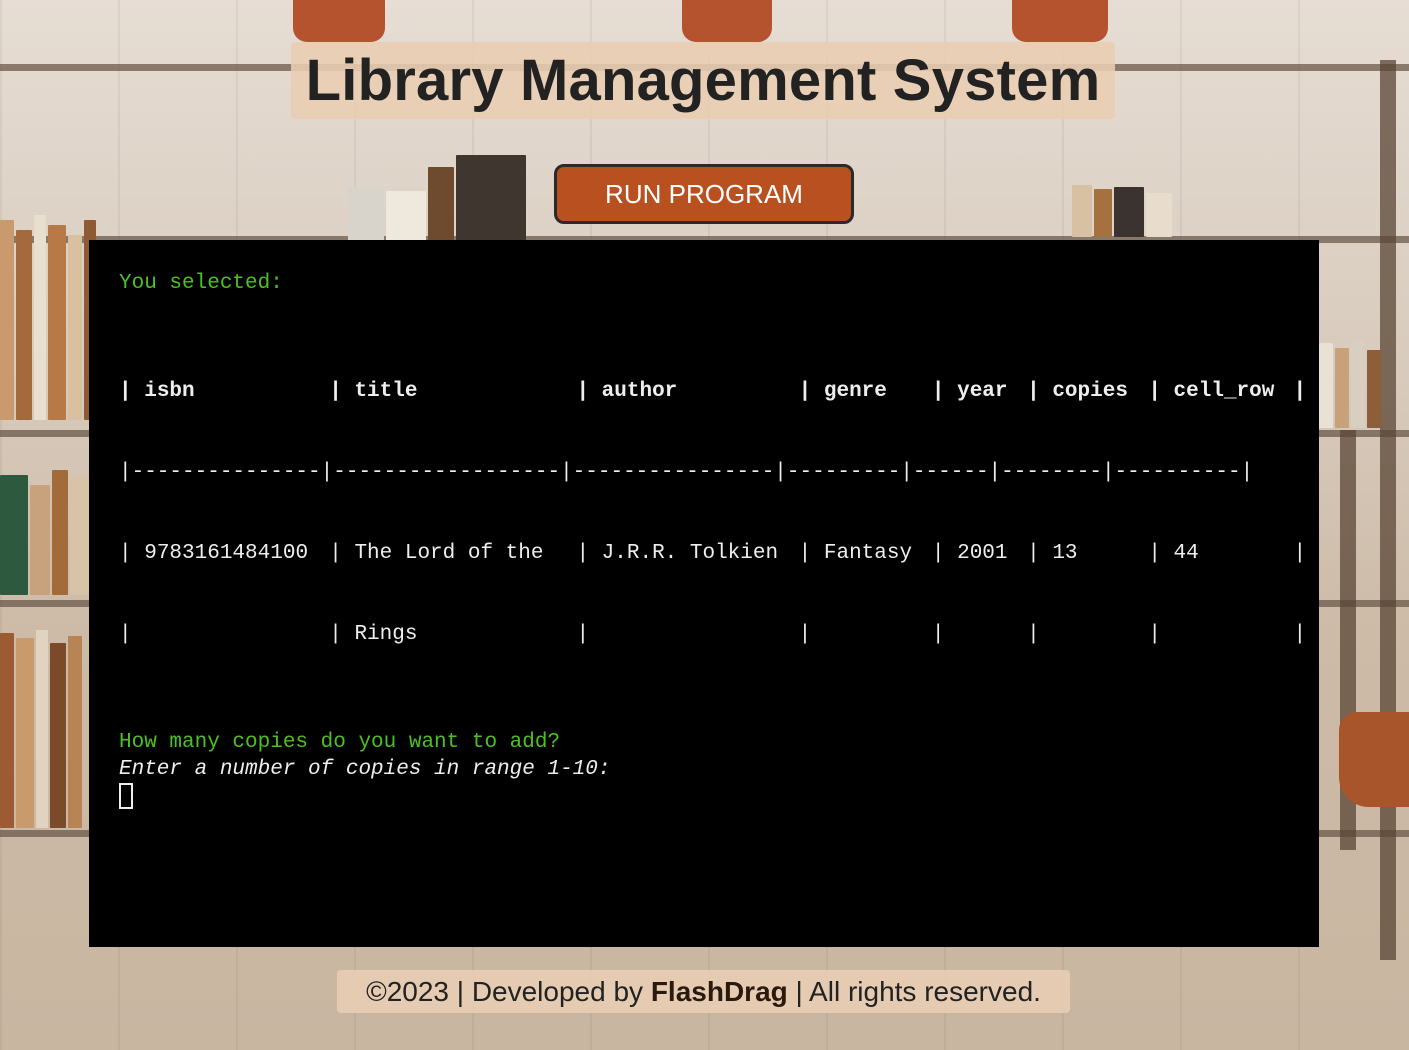 This screenshot has width=1409, height=1050. Describe the element at coordinates (386, 634) in the screenshot. I see `cell-title-continuation: Rings` at that location.